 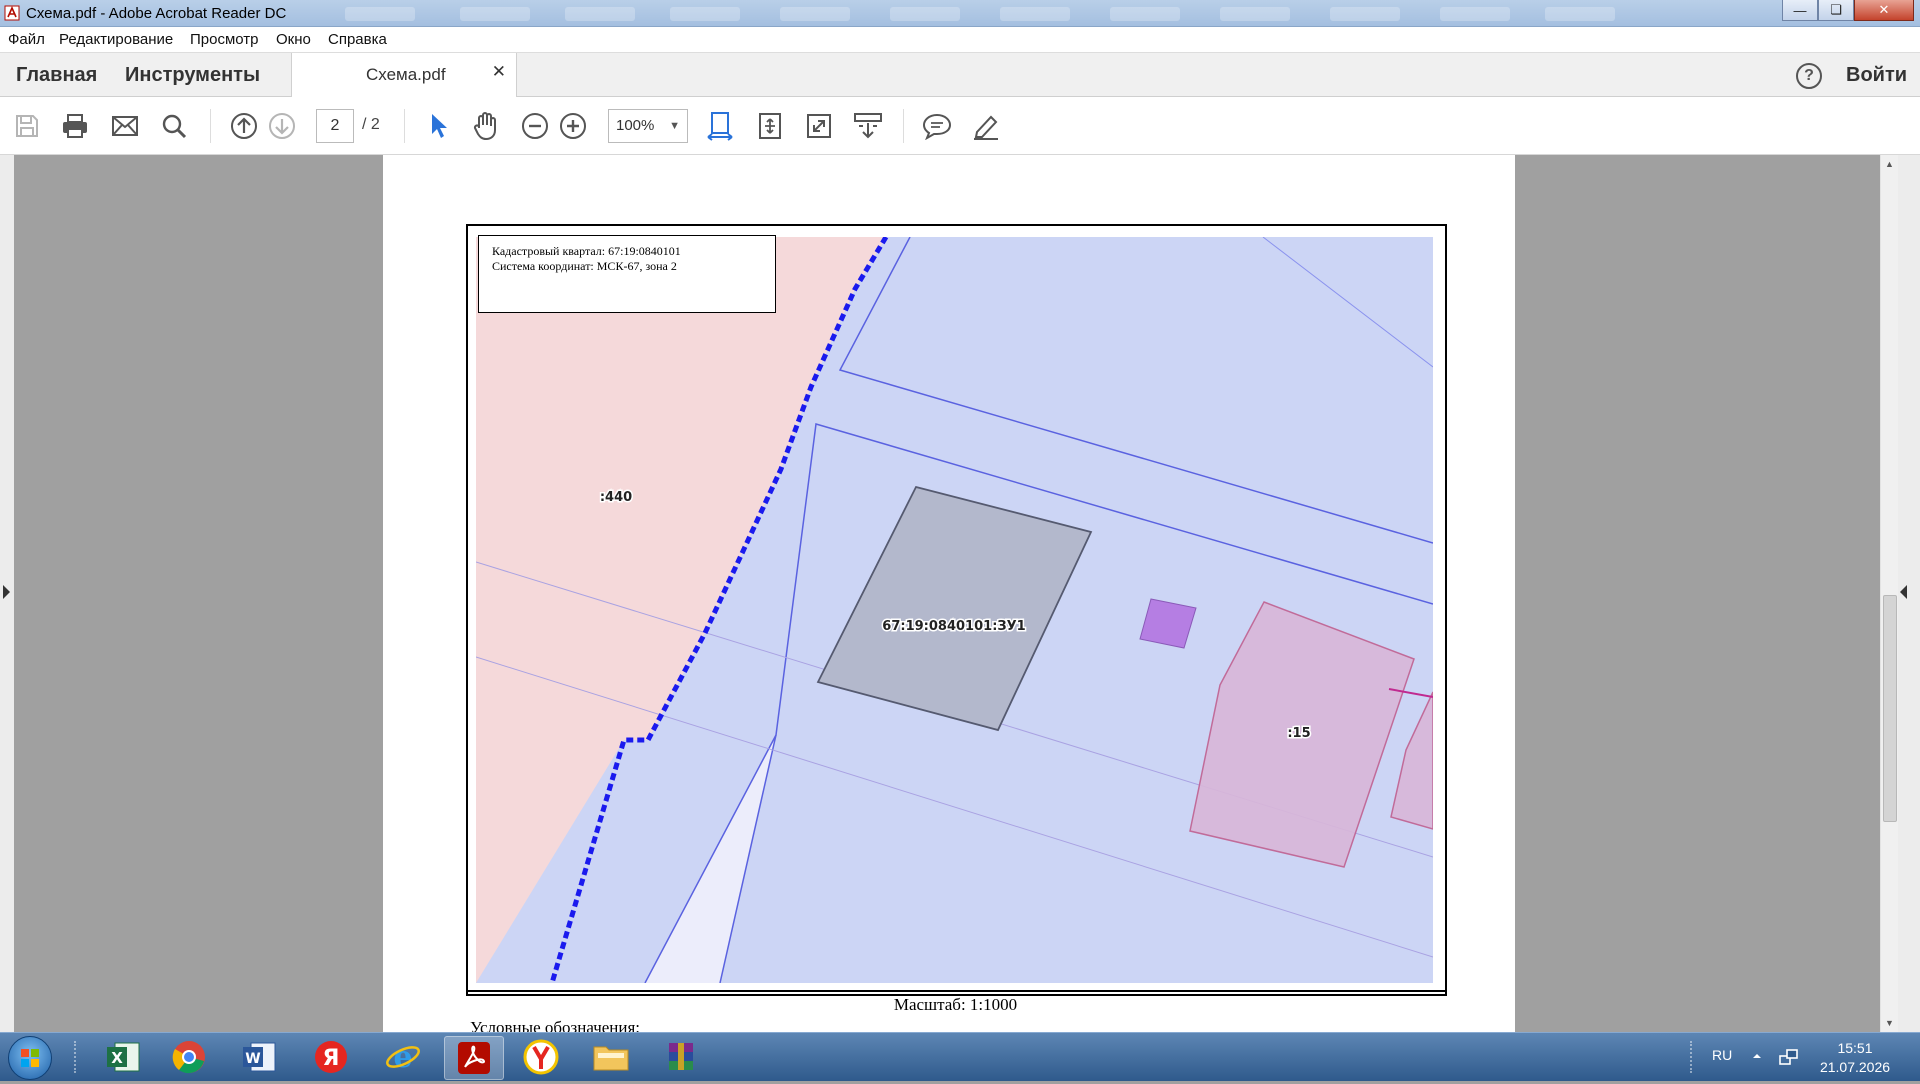 What do you see at coordinates (27, 126) in the screenshot?
I see `save-icon` at bounding box center [27, 126].